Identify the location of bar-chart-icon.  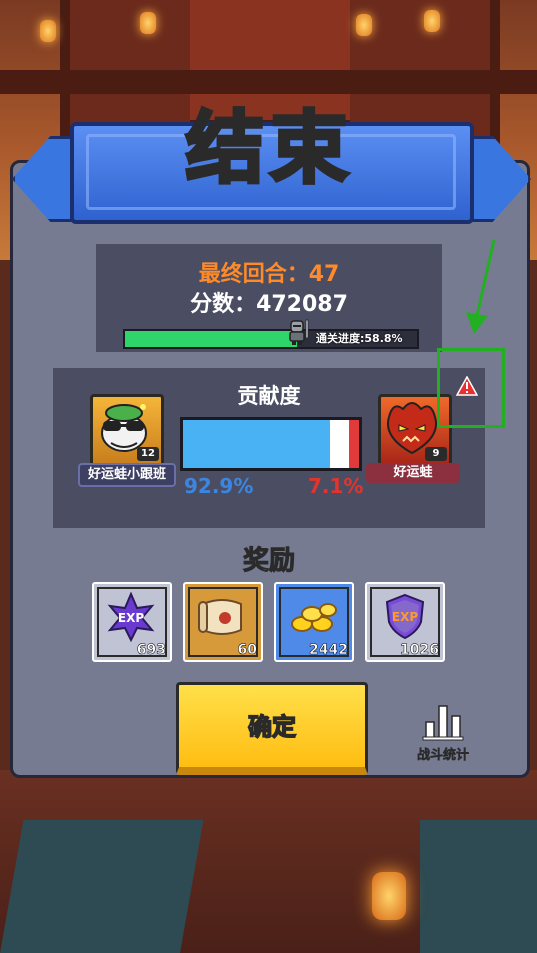
(443, 723).